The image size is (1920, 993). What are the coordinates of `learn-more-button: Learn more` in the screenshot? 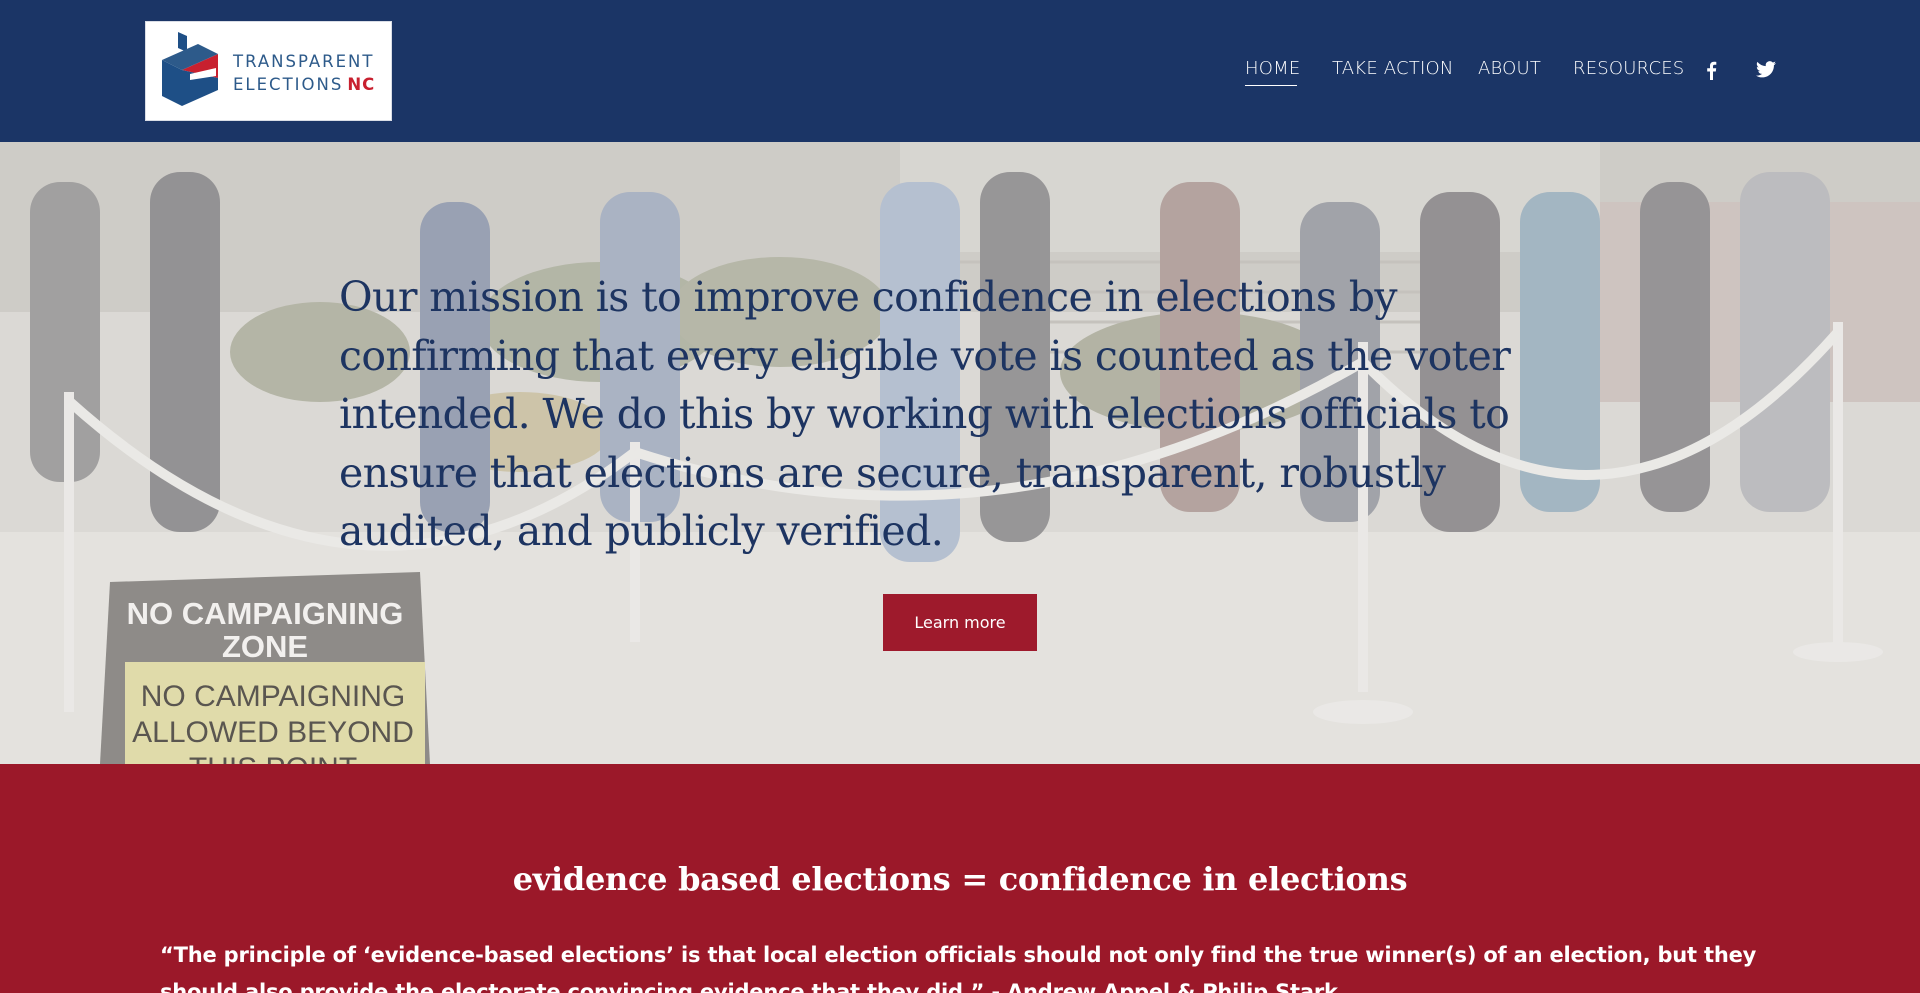 It's located at (960, 622).